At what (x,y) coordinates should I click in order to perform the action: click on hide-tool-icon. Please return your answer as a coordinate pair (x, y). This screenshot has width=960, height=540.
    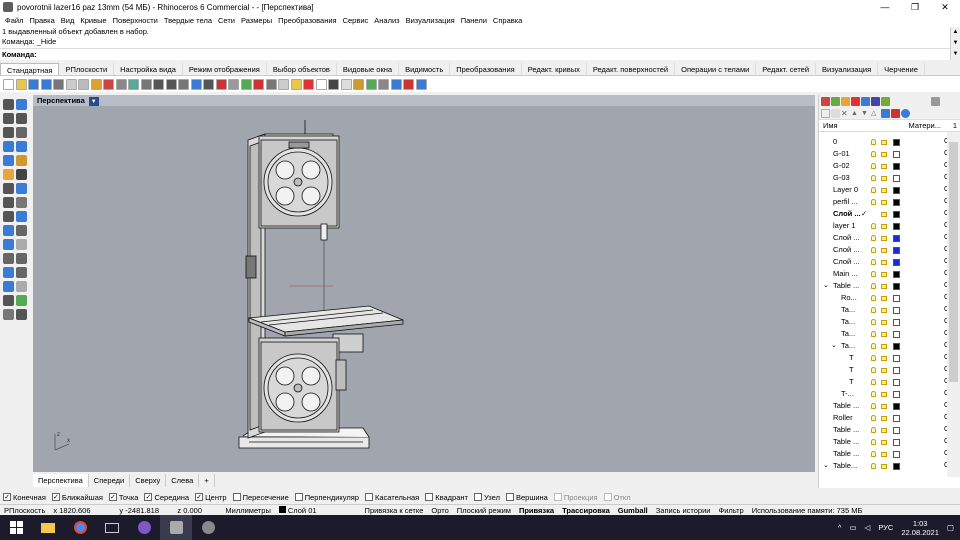
    Looking at the image, I should click on (358, 84).